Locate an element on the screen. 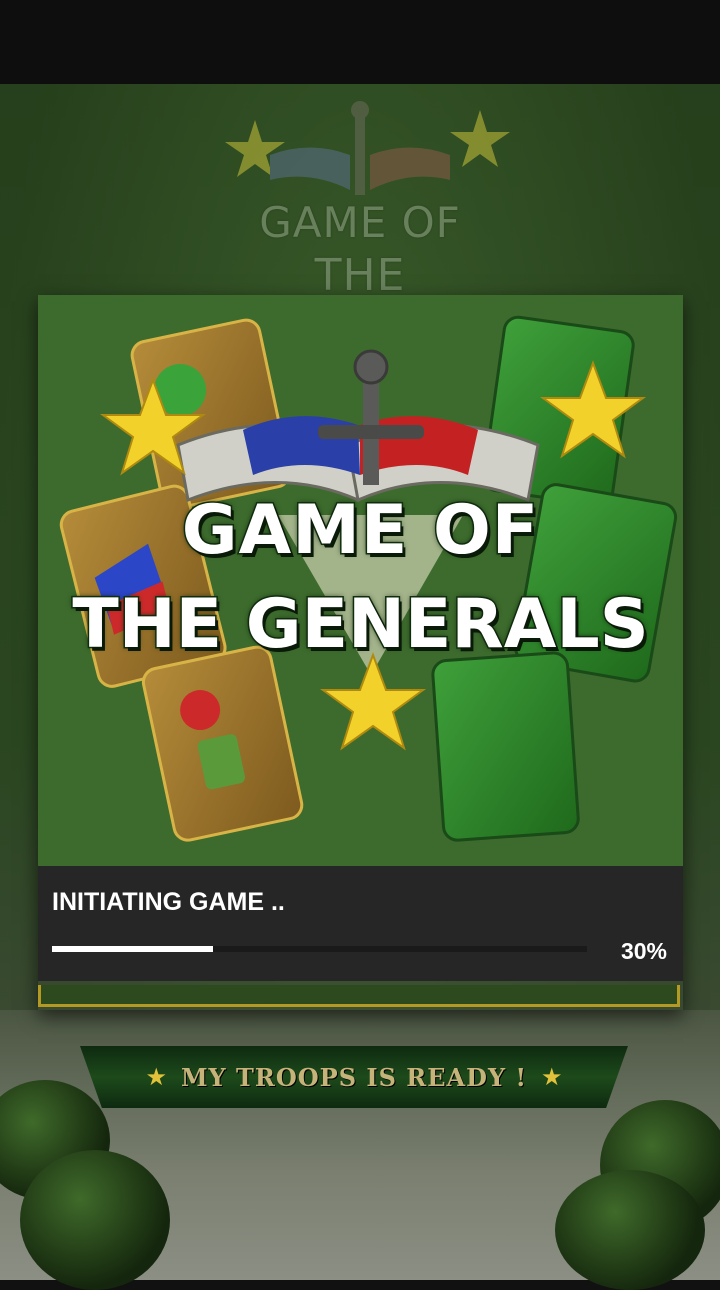 This screenshot has width=720, height=1290. background-logo: GAME OF THE GENERALS is located at coordinates (360, 226).